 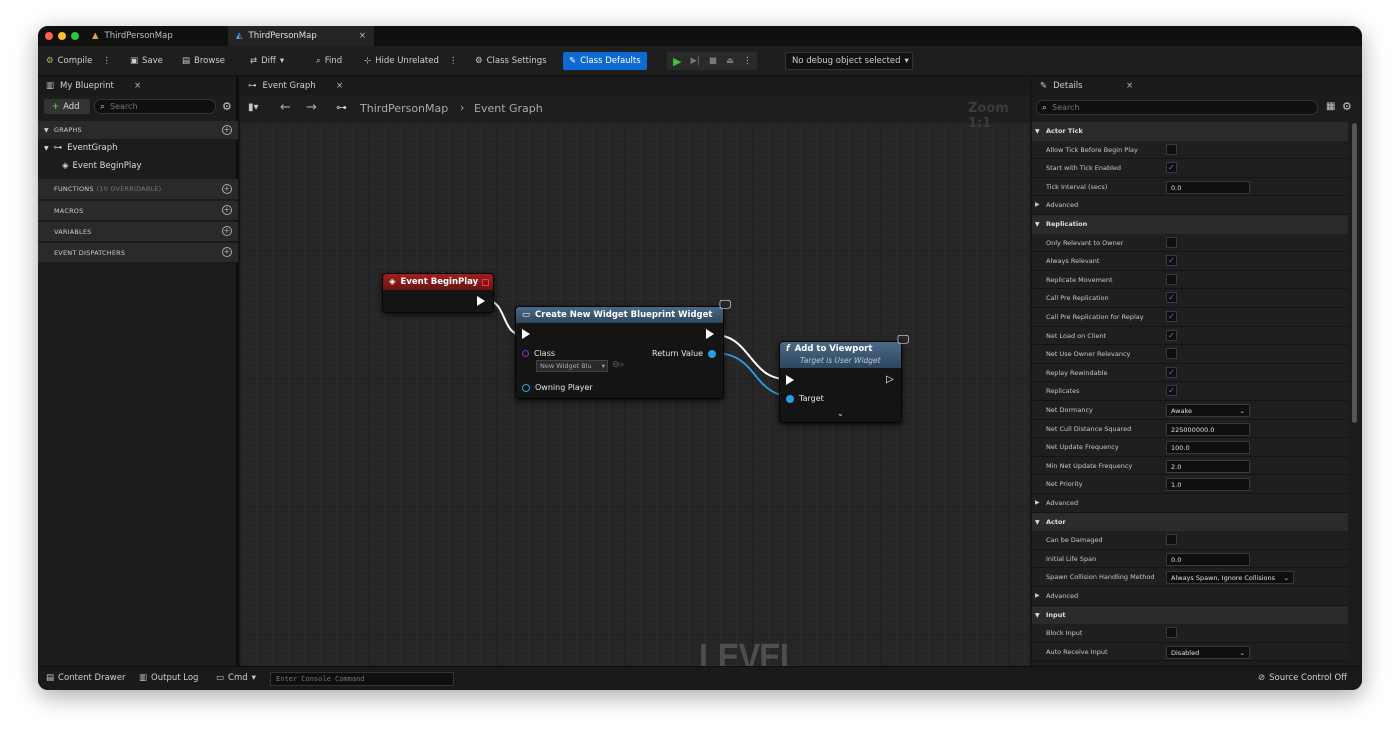 What do you see at coordinates (203, 61) in the screenshot?
I see `browse-button: ▤ Browse` at bounding box center [203, 61].